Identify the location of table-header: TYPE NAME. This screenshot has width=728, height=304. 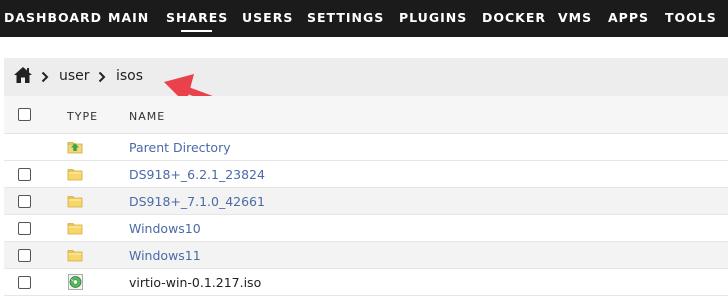
(366, 115).